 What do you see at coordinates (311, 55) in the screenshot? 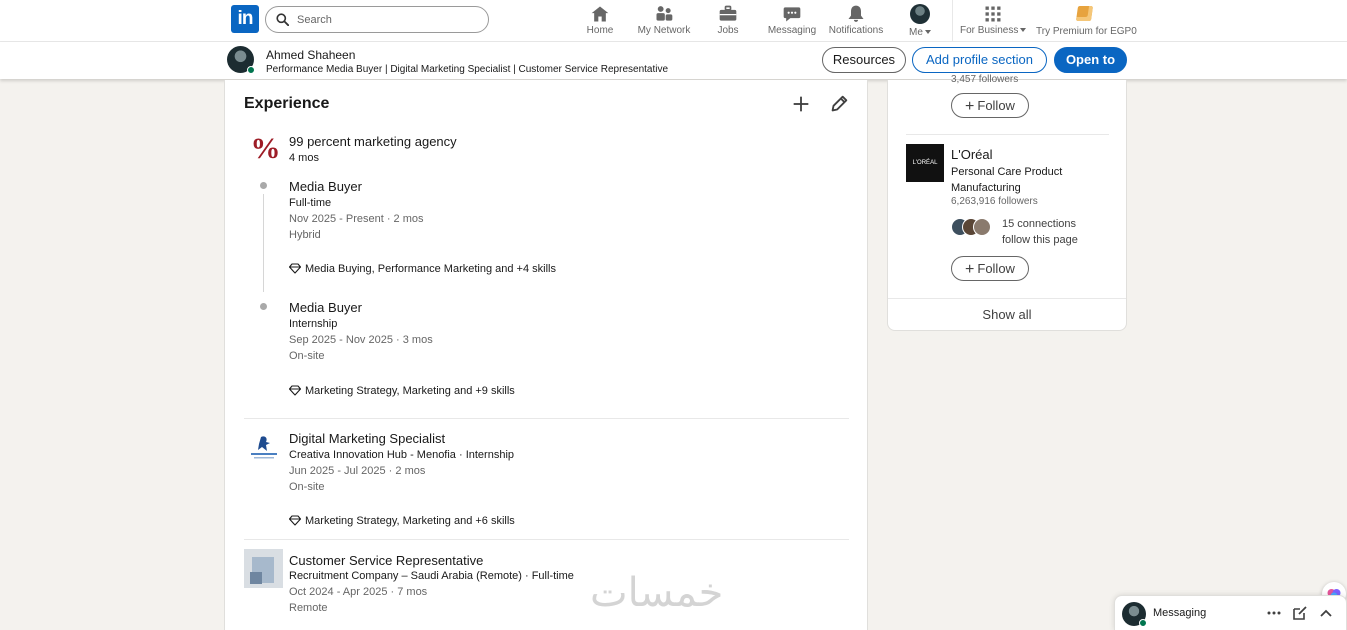
I see `profile-name: Ahmed Shaheen` at bounding box center [311, 55].